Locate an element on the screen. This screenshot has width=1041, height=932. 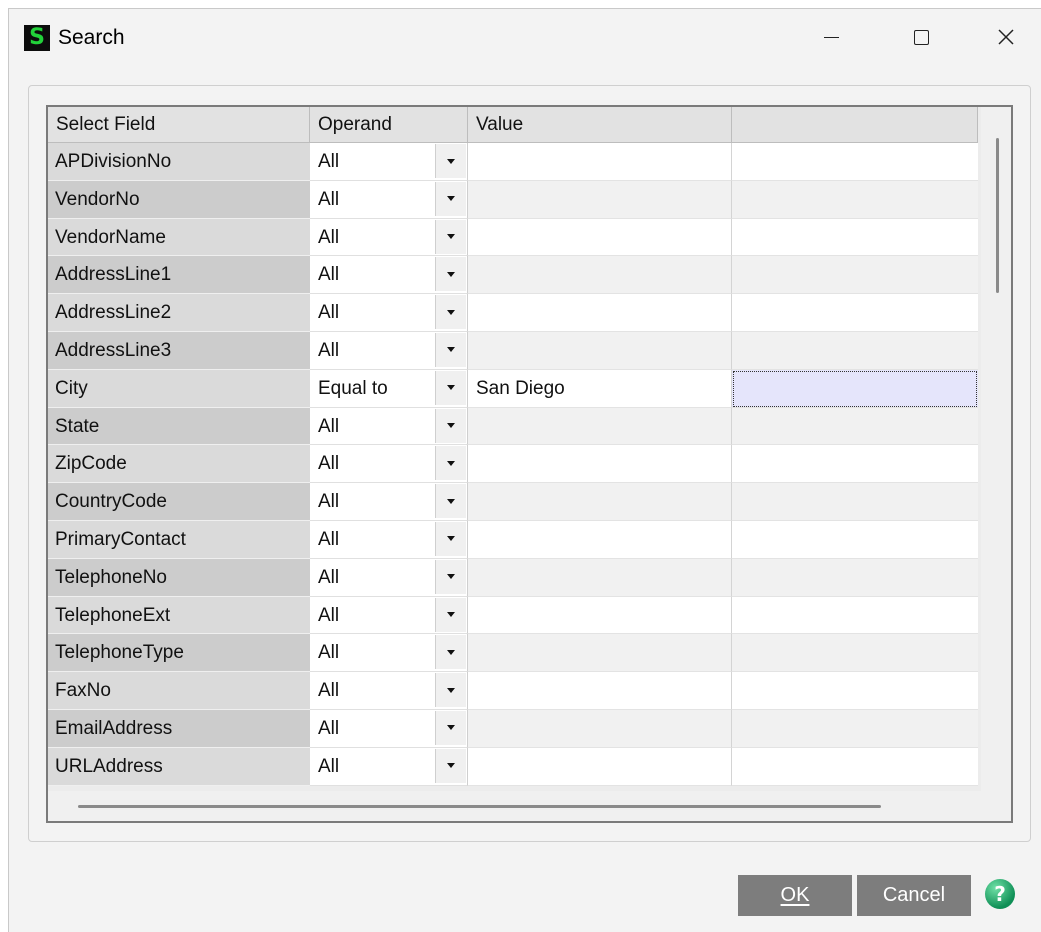
header-operand: Operand is located at coordinates (389, 125).